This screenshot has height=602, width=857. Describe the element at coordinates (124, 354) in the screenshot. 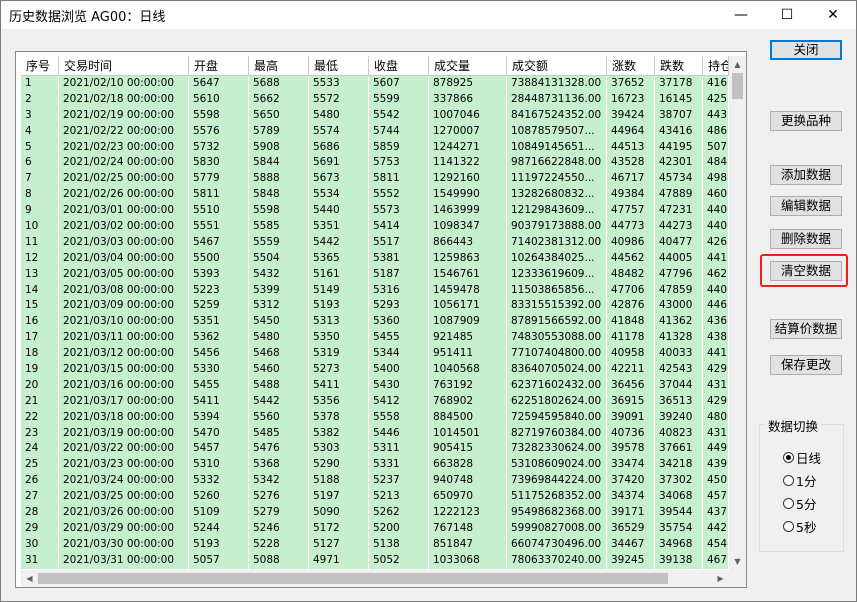

I see `cell-trade-time: 2021/03/12 00:00:00` at that location.